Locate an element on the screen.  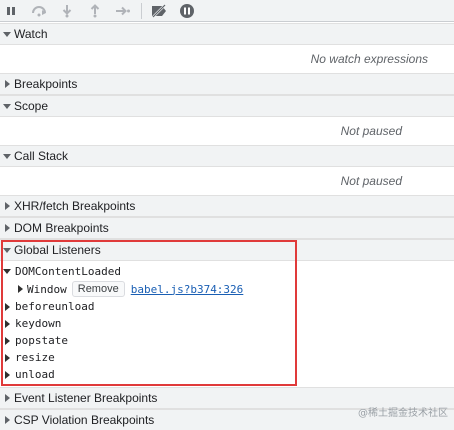
pane-title: DOM Breakpoints is located at coordinates (61, 228).